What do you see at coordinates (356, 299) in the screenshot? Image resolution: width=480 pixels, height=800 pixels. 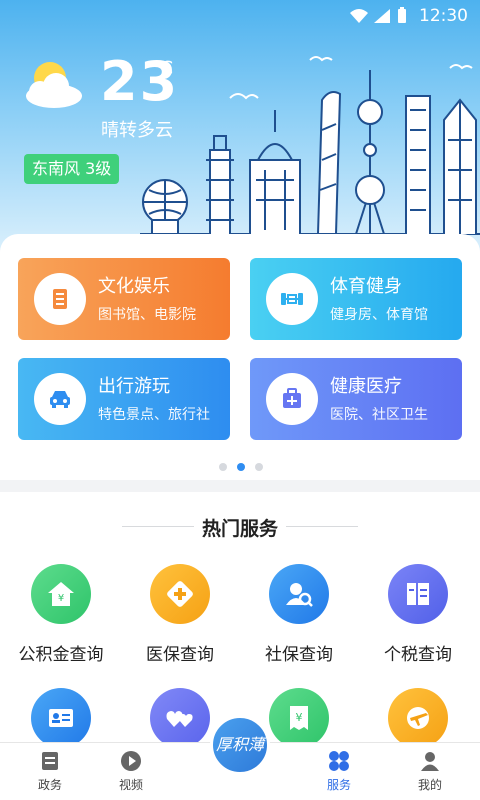 I see `category-card-sports: 体育健身 健身房、体育馆` at bounding box center [356, 299].